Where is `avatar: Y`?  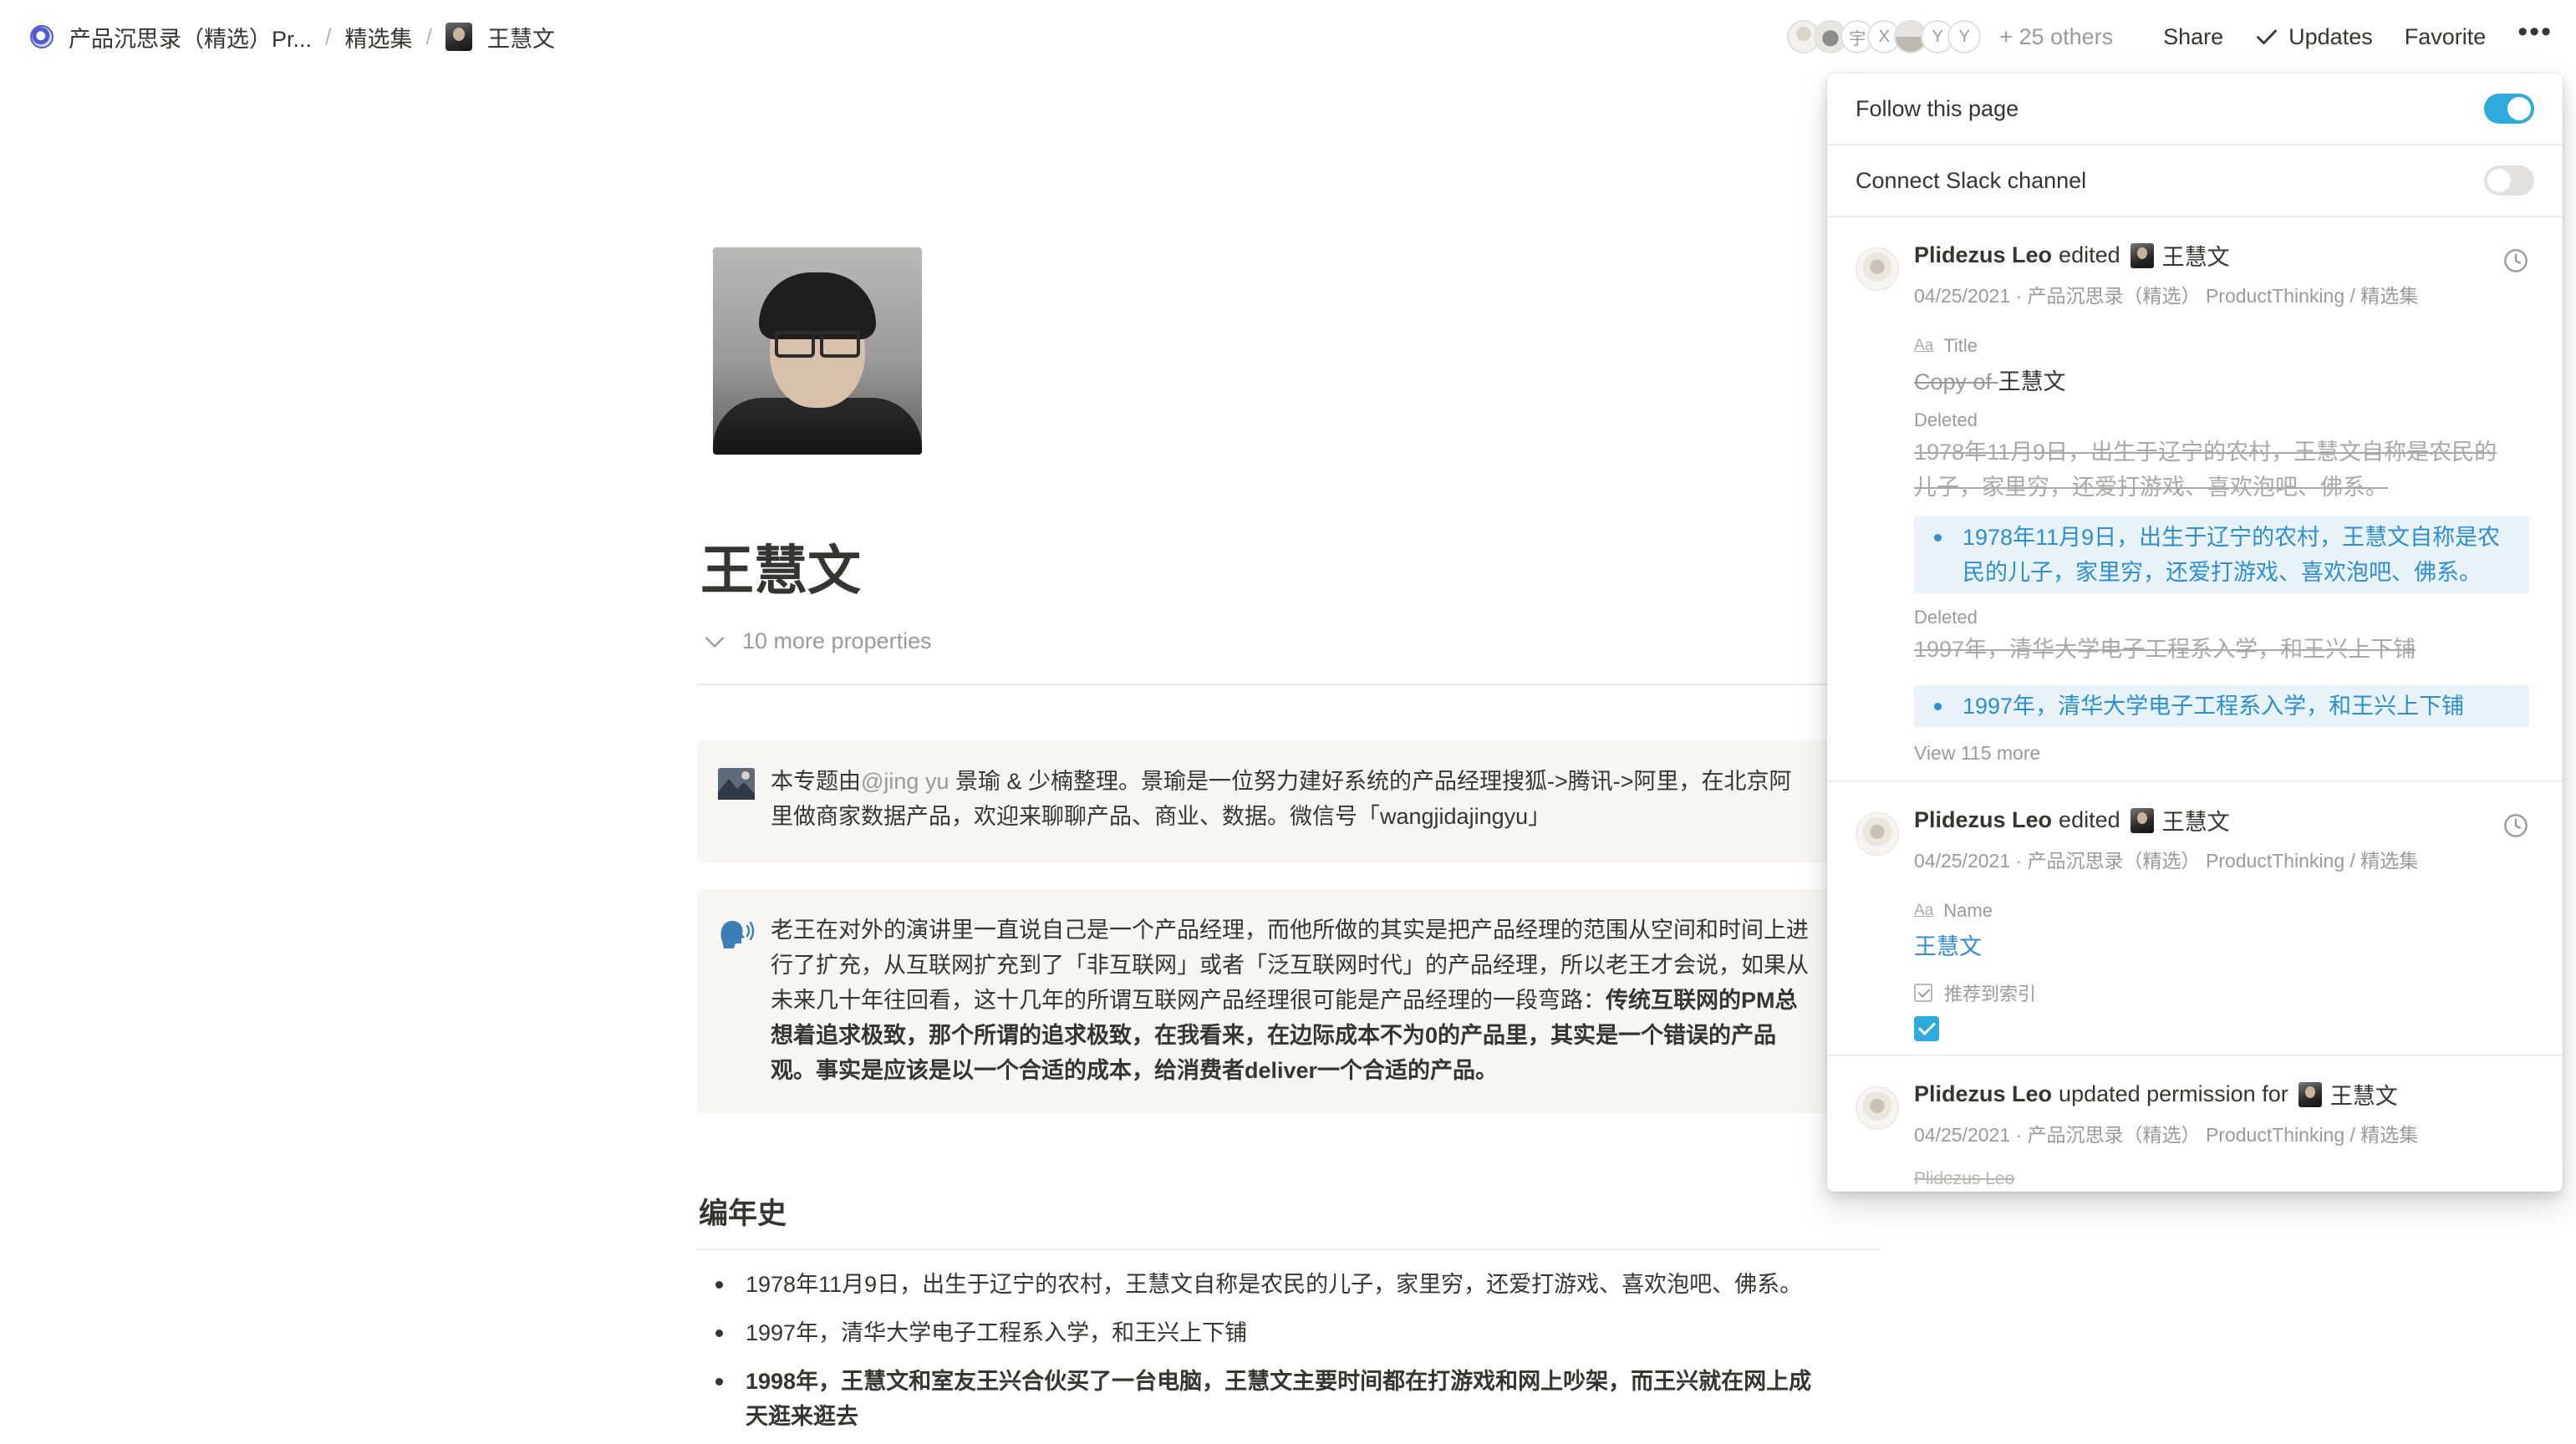
avatar: Y is located at coordinates (1964, 36).